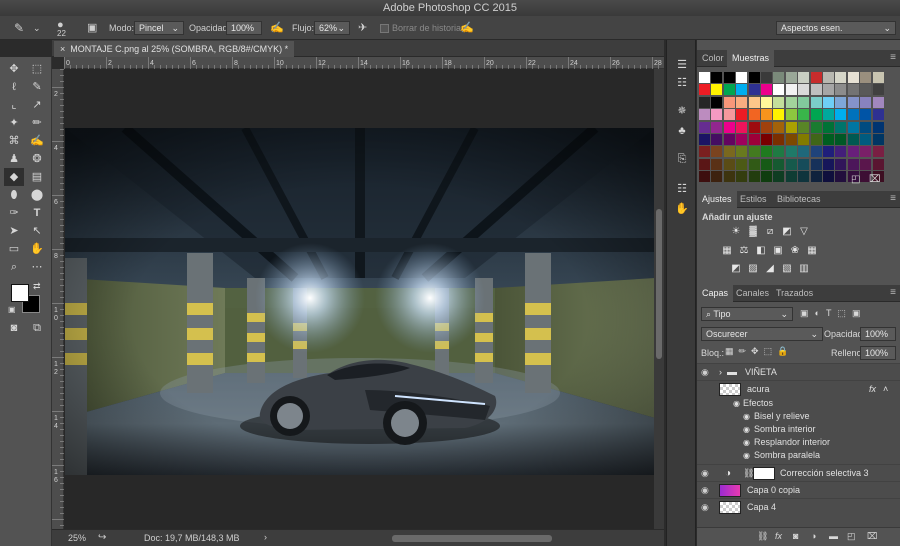 This screenshot has width=900, height=546. I want to click on default-colors-icon: ▣, so click(12, 309).